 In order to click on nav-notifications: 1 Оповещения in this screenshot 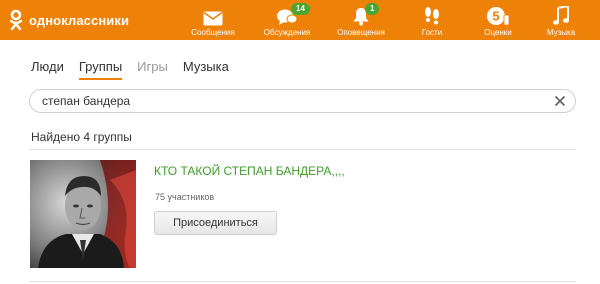, I will do `click(361, 20)`.